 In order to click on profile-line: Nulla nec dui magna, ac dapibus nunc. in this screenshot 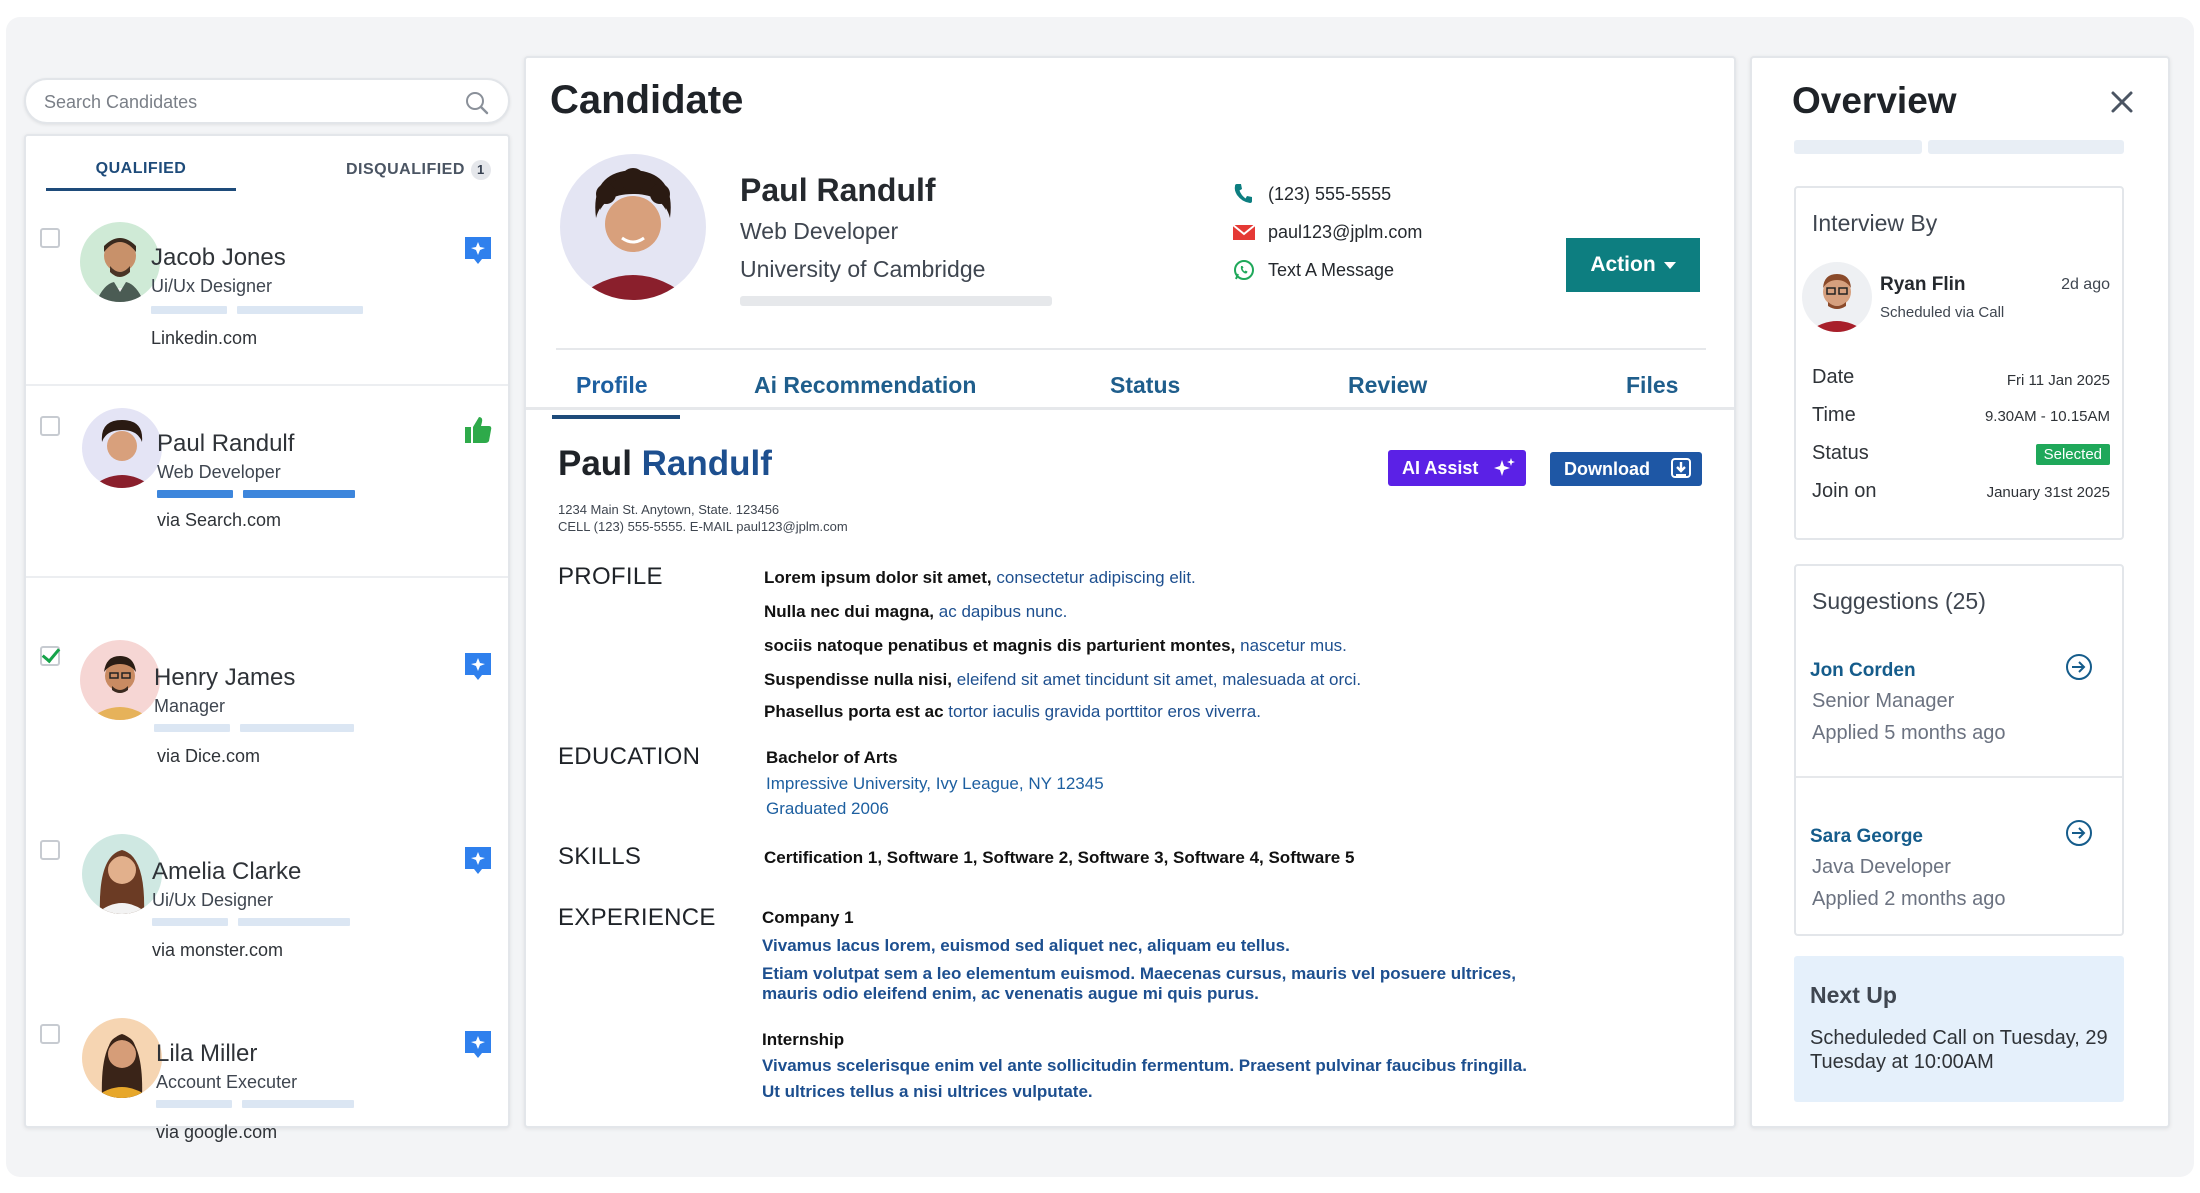, I will do `click(915, 612)`.